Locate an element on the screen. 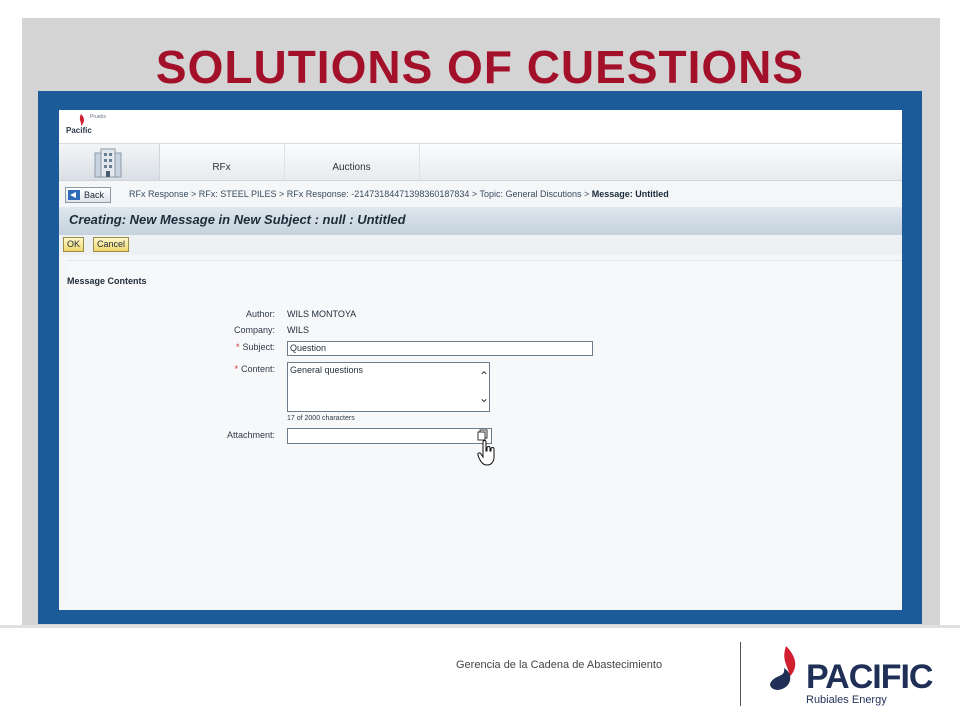 This screenshot has height=720, width=960. app-logo: Pruebs Pacific is located at coordinates (90, 127).